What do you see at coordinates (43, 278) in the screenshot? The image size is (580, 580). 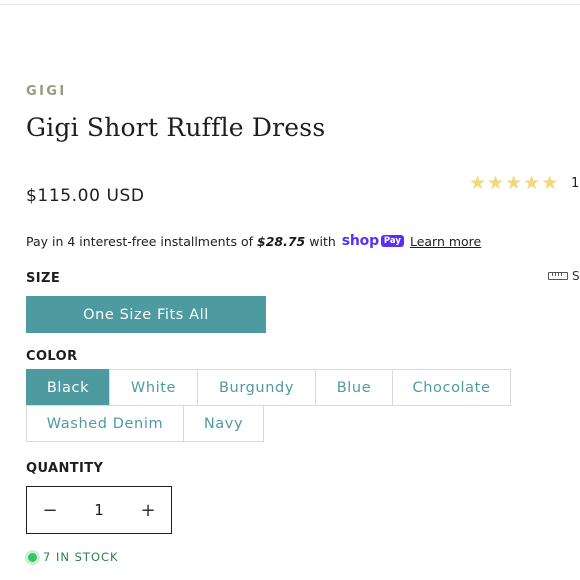 I see `size-label: SIZE` at bounding box center [43, 278].